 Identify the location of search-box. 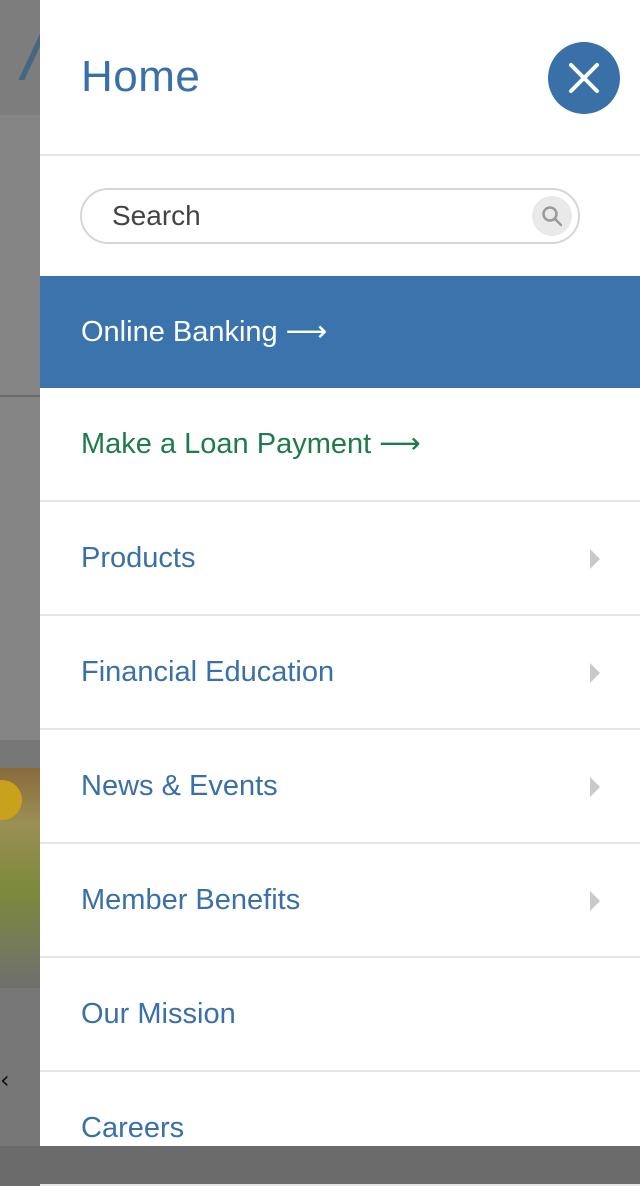
(330, 216).